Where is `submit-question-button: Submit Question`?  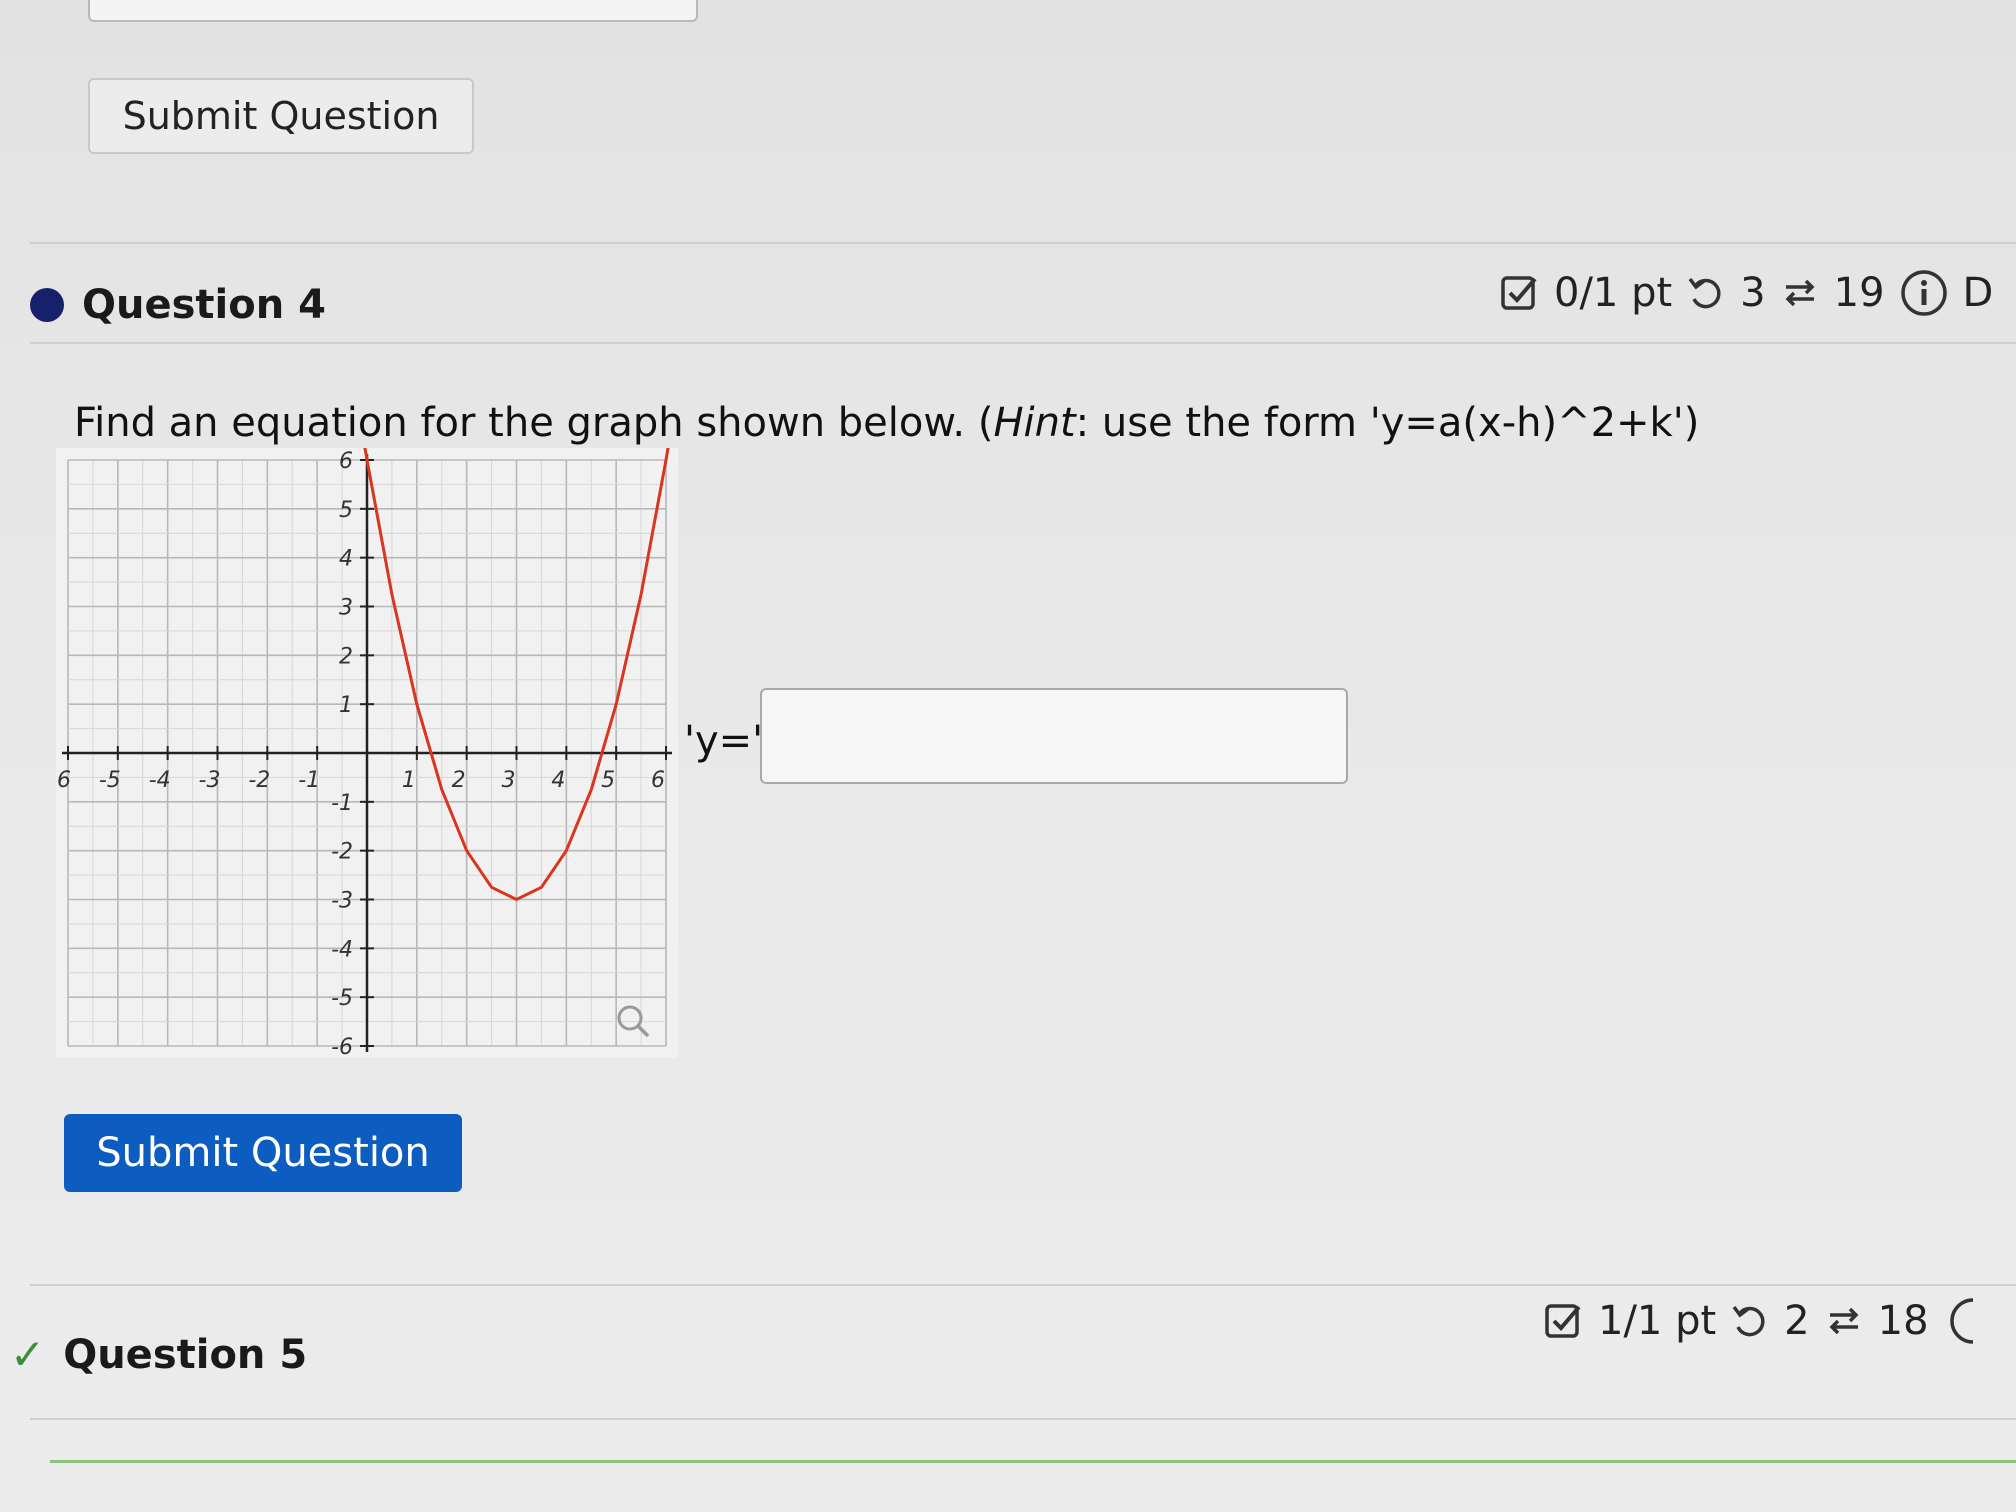 submit-question-button: Submit Question is located at coordinates (263, 1153).